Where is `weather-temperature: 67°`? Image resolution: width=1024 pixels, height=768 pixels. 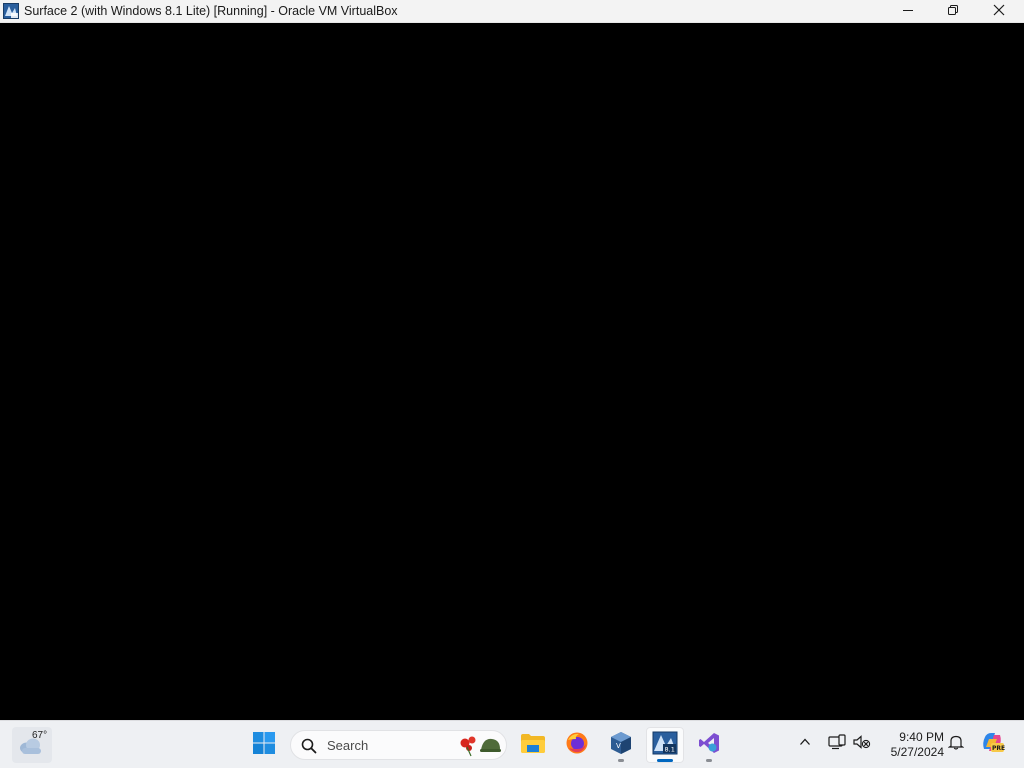
weather-temperature: 67° is located at coordinates (40, 735).